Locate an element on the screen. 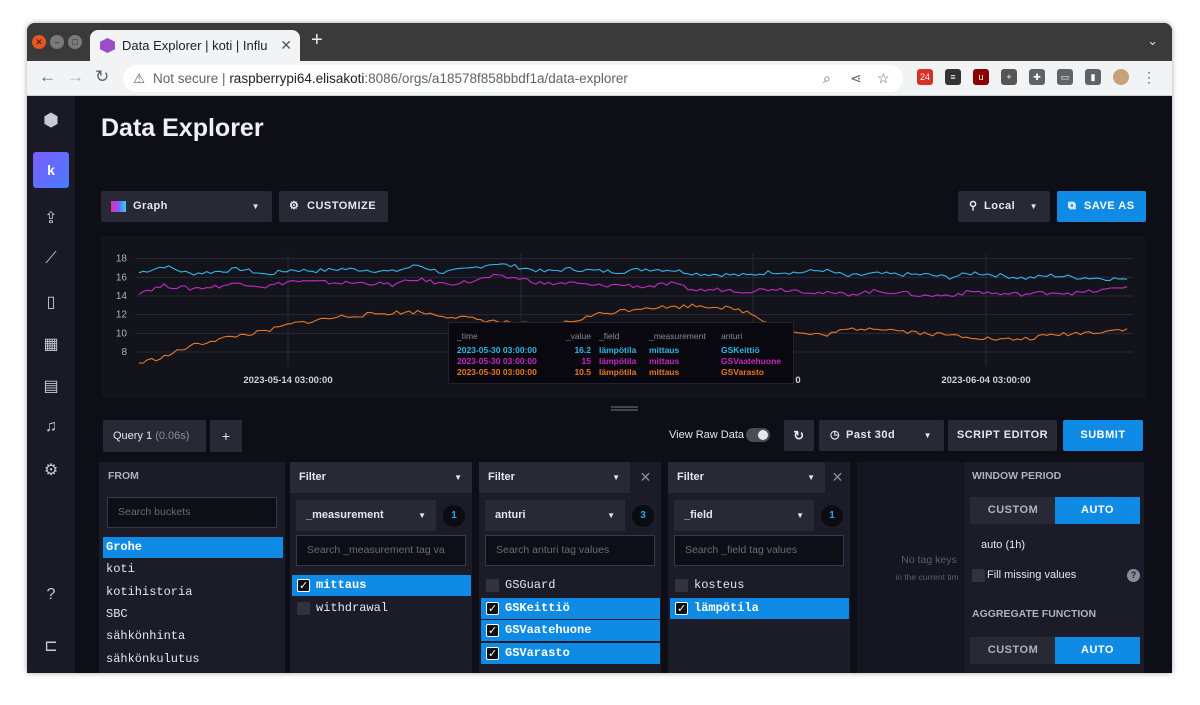 This screenshot has height=705, width=1200. timezone-label: Local is located at coordinates (1000, 206).